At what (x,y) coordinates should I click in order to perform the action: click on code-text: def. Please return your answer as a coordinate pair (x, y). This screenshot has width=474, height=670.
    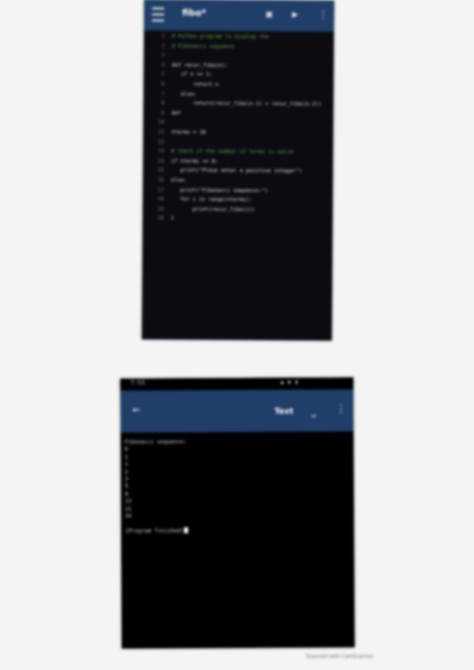
    Looking at the image, I should click on (176, 113).